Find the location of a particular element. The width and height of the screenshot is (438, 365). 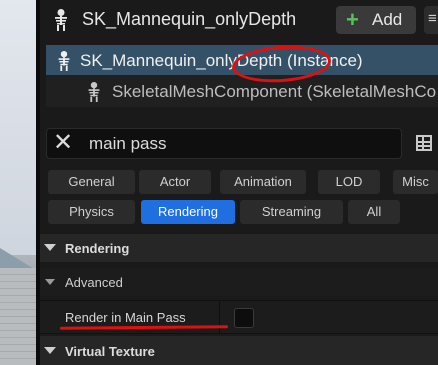

viewport-sky is located at coordinates (20, 127).